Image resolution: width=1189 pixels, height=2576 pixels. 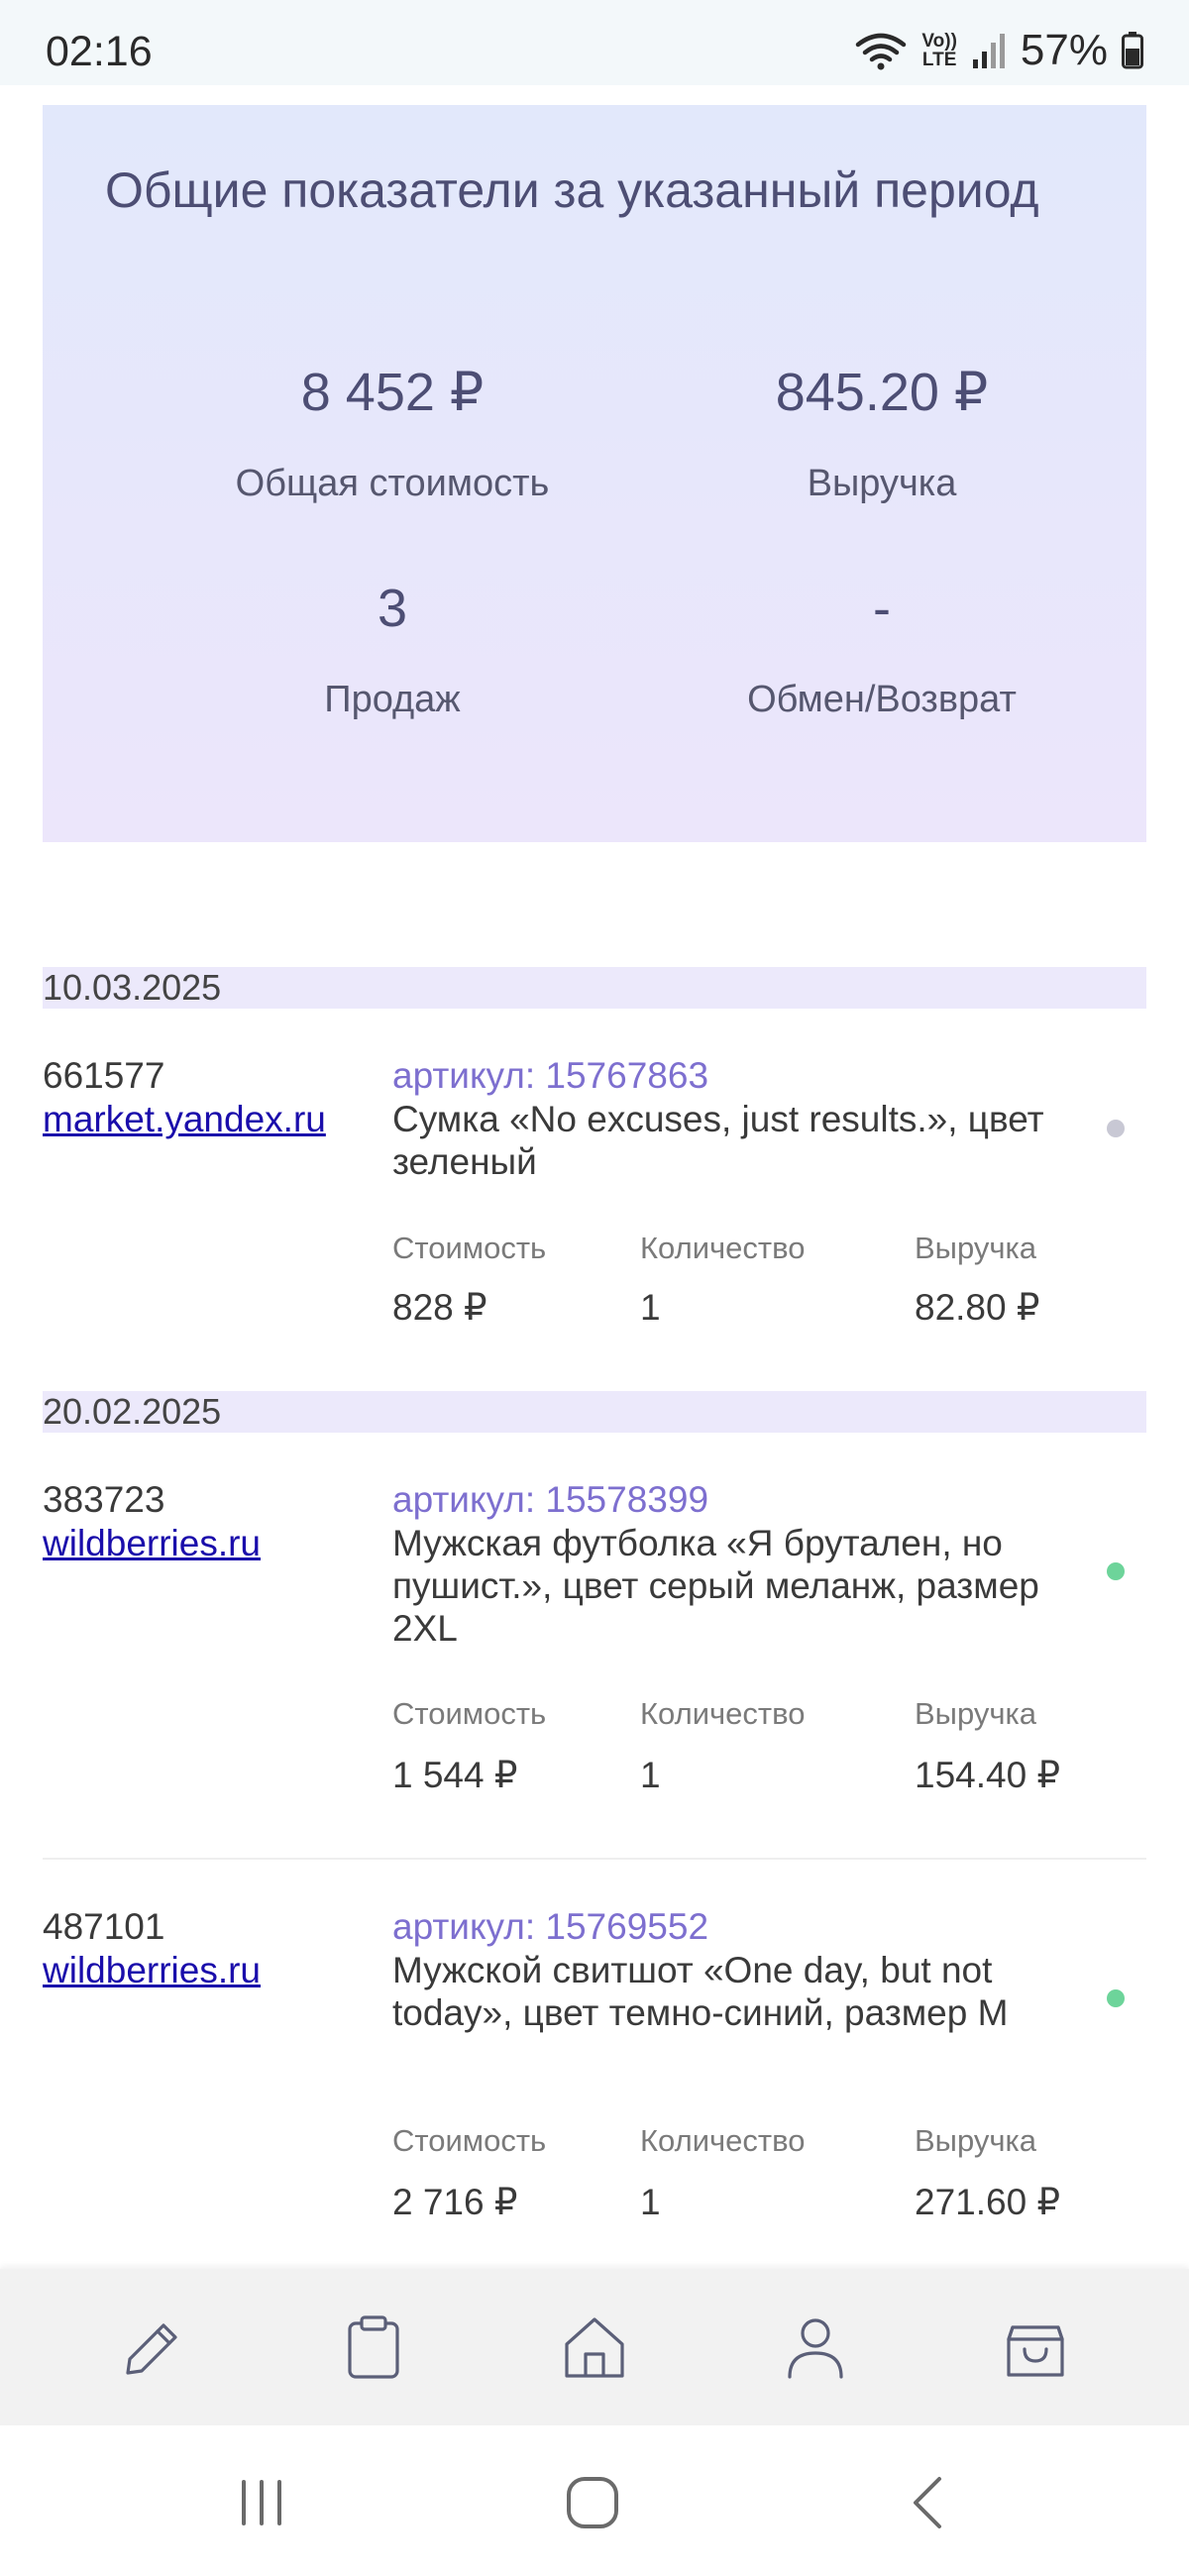 I want to click on recent-apps-icon, so click(x=262, y=2502).